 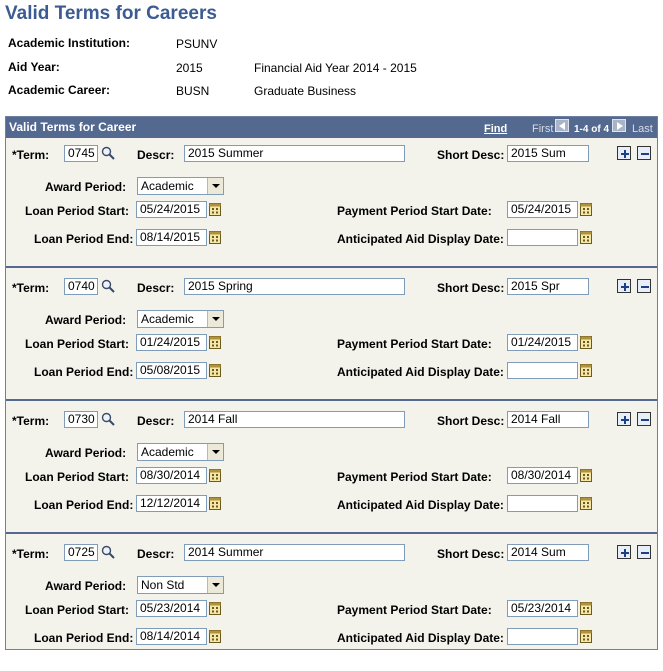 What do you see at coordinates (171, 237) in the screenshot?
I see `loan-end-input: 08/14/2015` at bounding box center [171, 237].